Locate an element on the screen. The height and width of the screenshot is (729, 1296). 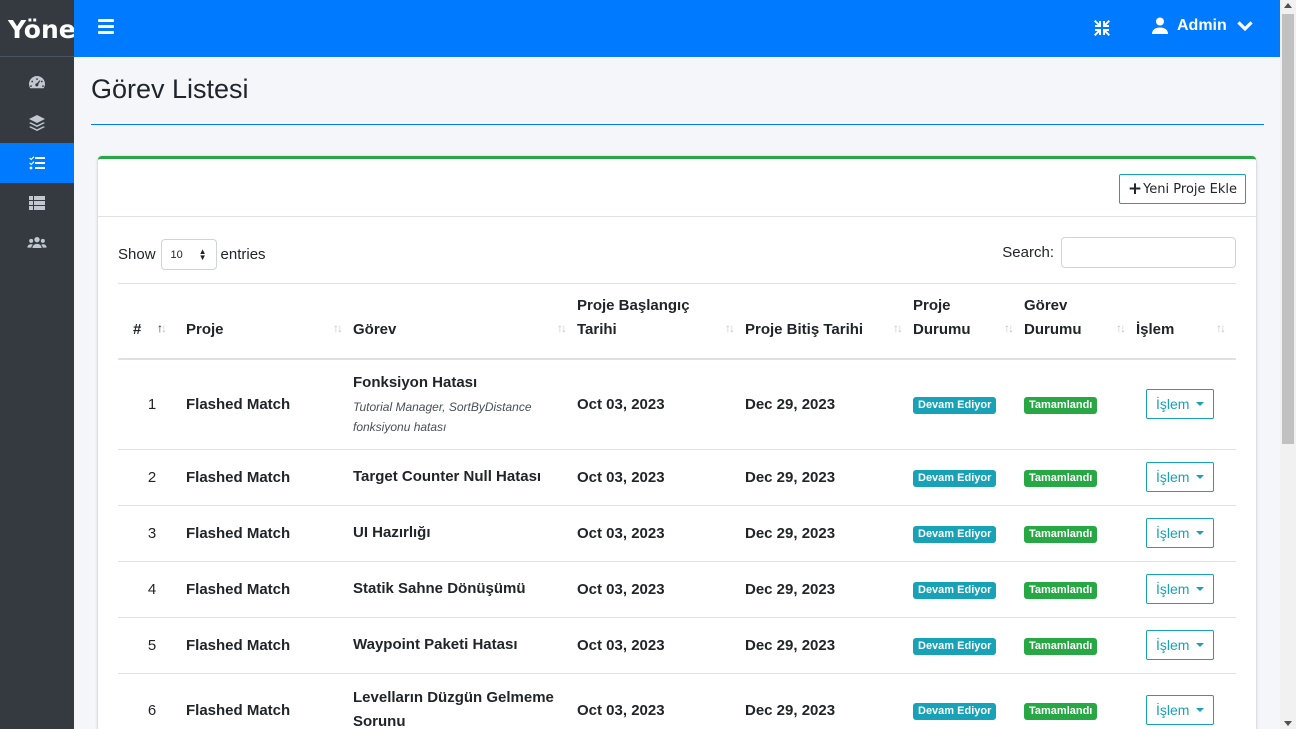
row-task: Waypoint Paketi Hatası is located at coordinates (435, 644).